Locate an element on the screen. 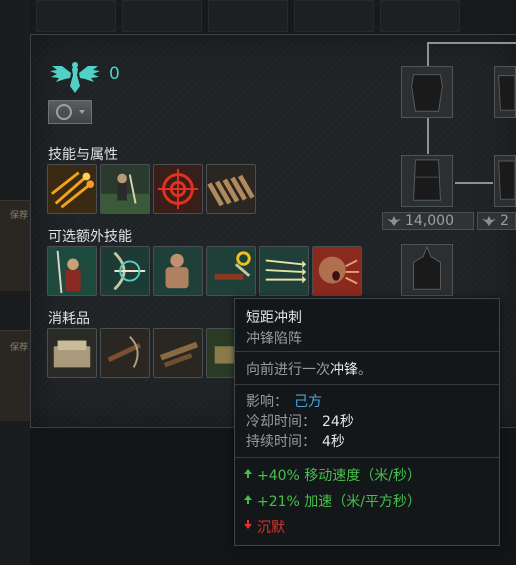 The image size is (516, 565). unit-armor-helmet is located at coordinates (427, 270).